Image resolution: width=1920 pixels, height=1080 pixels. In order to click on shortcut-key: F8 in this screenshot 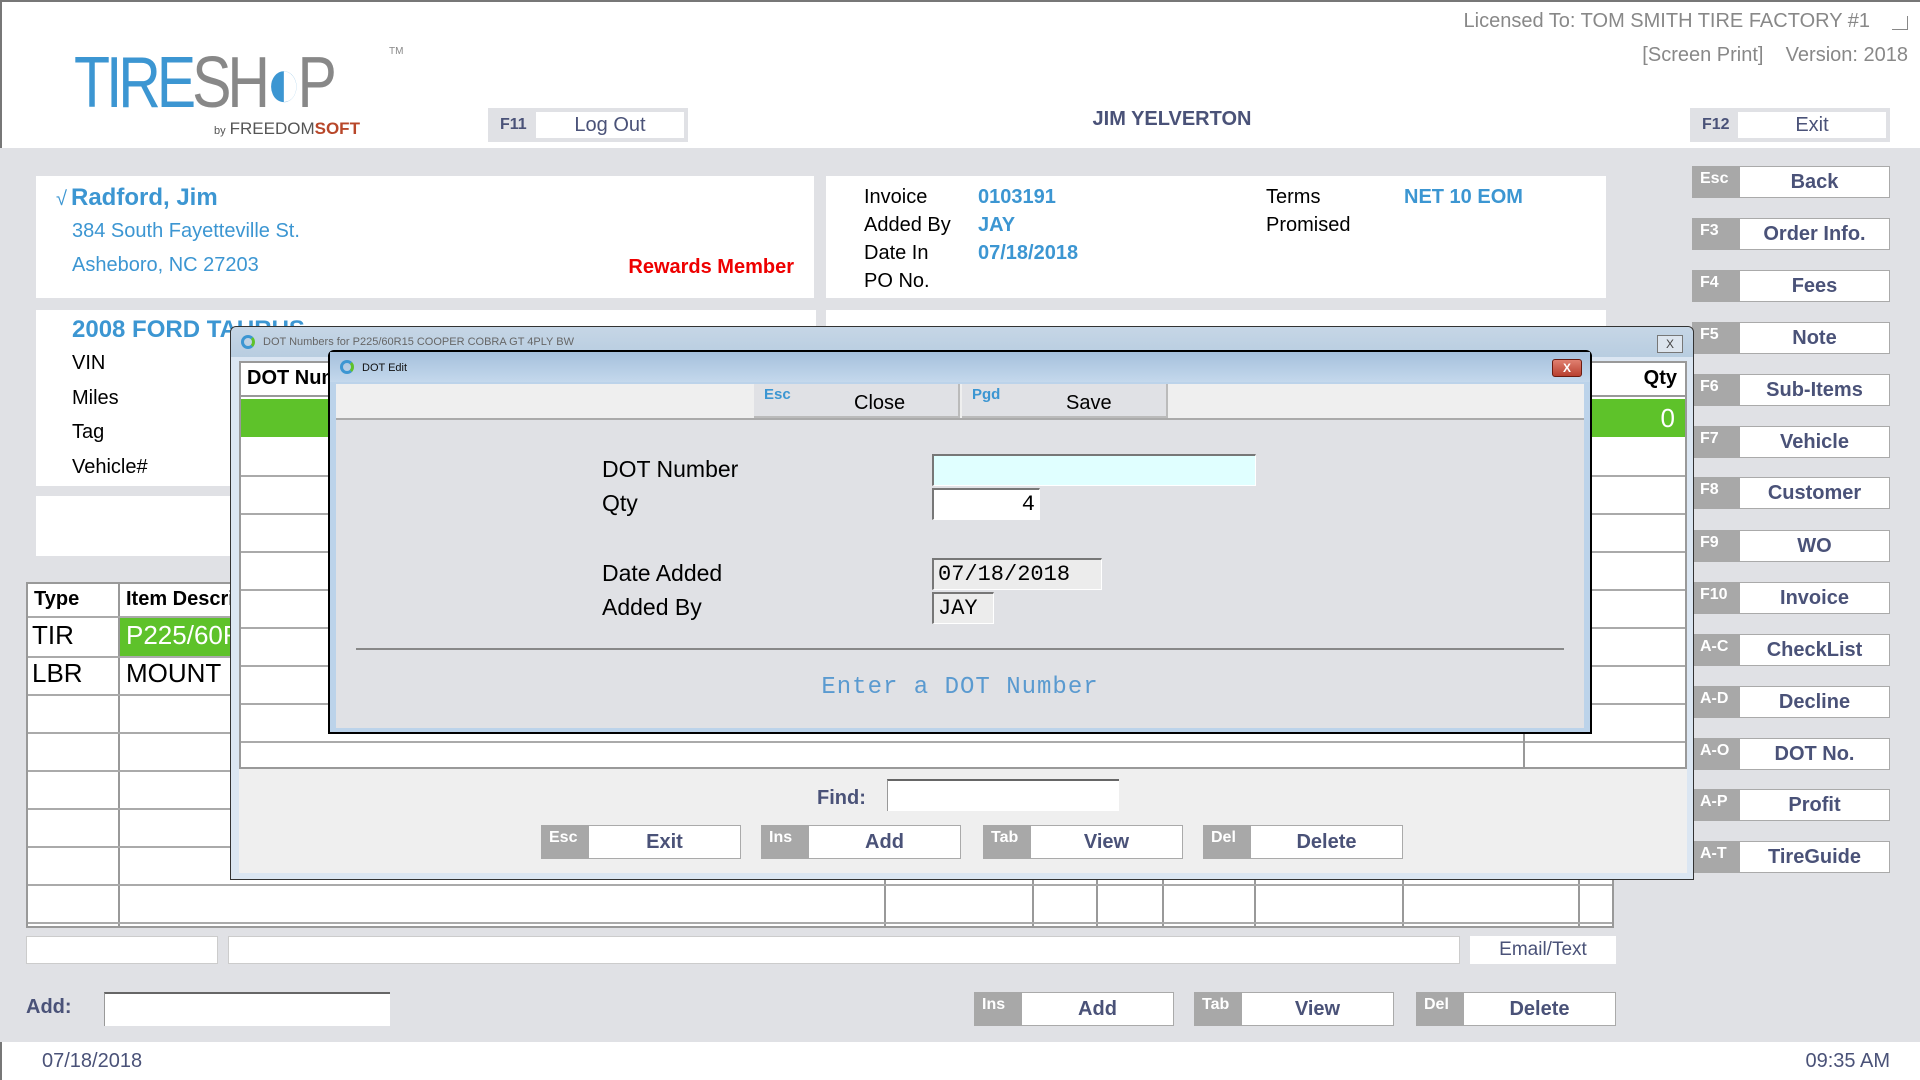, I will do `click(1716, 493)`.